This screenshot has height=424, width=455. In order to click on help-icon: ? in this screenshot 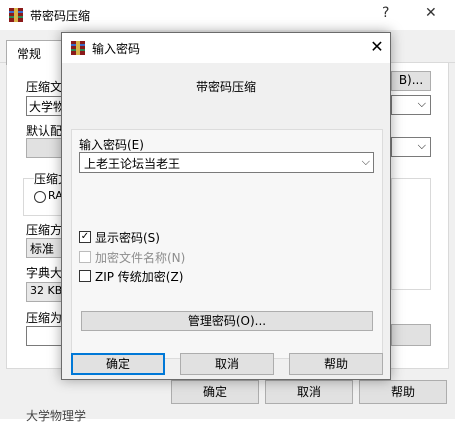, I will do `click(385, 13)`.